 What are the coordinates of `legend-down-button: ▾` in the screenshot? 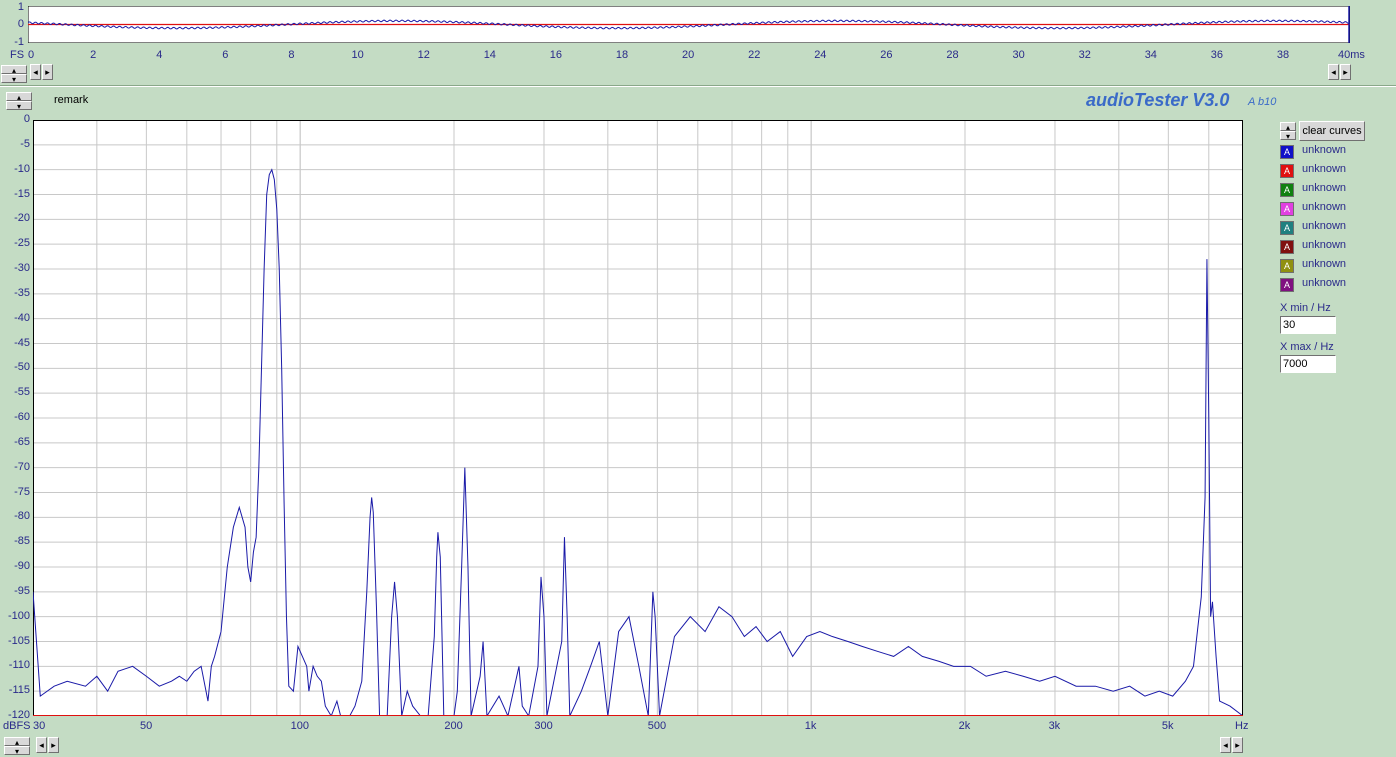 It's located at (1288, 136).